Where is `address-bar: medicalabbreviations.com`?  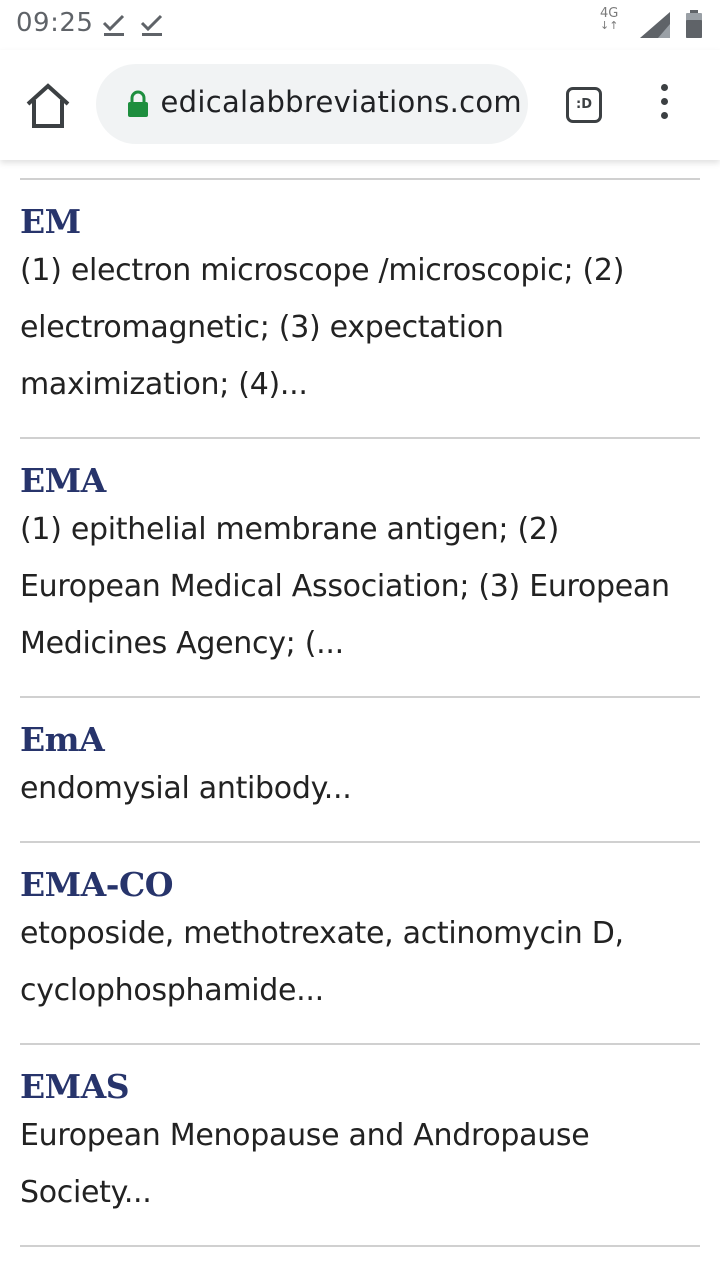 address-bar: medicalabbreviations.com is located at coordinates (312, 104).